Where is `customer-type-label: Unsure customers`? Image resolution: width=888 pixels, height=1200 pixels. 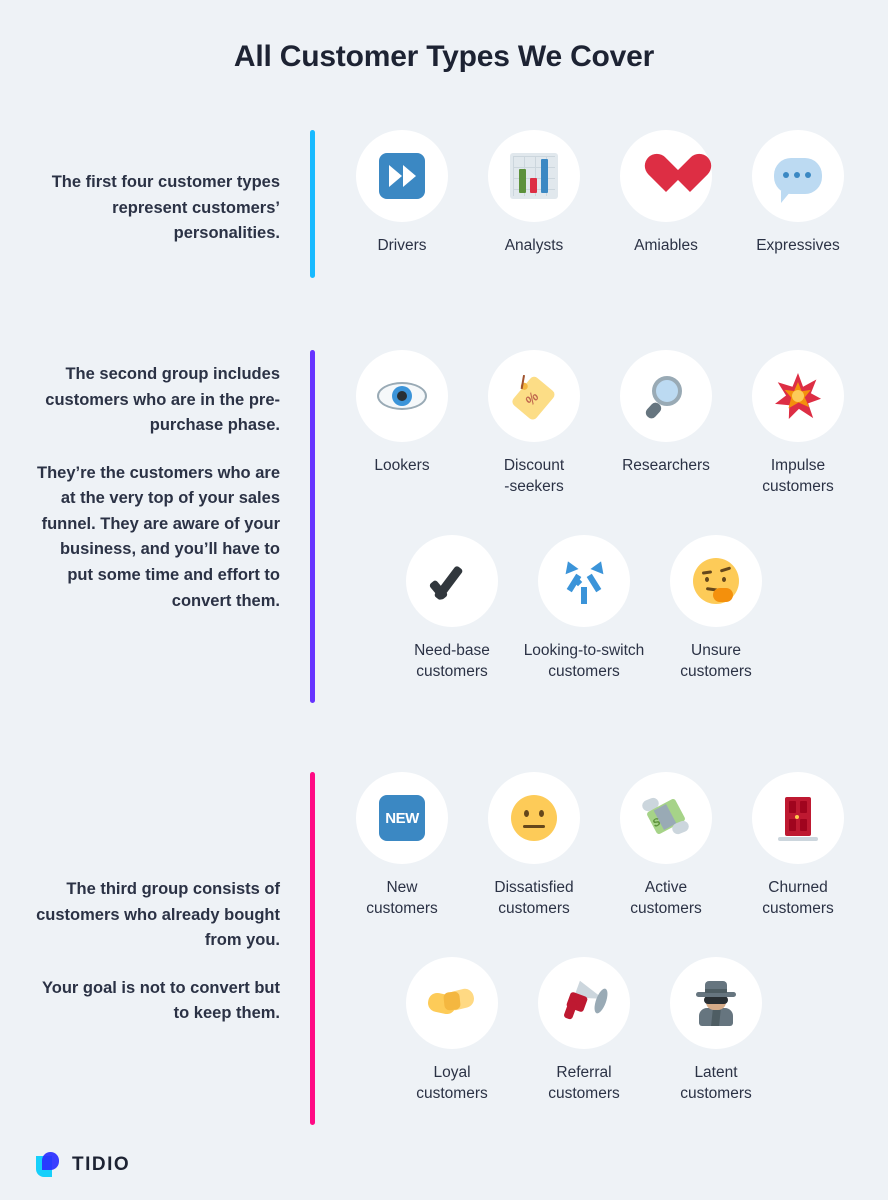
customer-type-label: Unsure customers is located at coordinates (716, 661).